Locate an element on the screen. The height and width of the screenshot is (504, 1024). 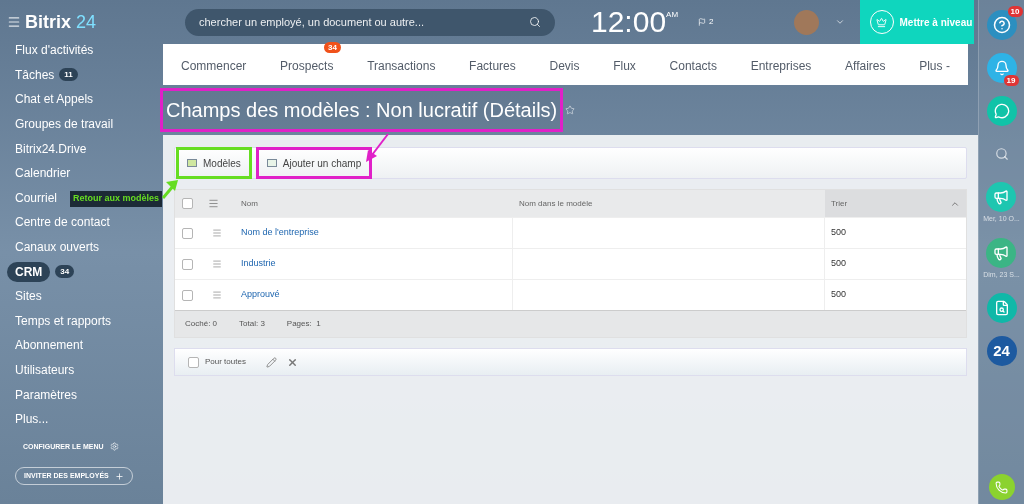
flag-count: 2 is located at coordinates (711, 22).